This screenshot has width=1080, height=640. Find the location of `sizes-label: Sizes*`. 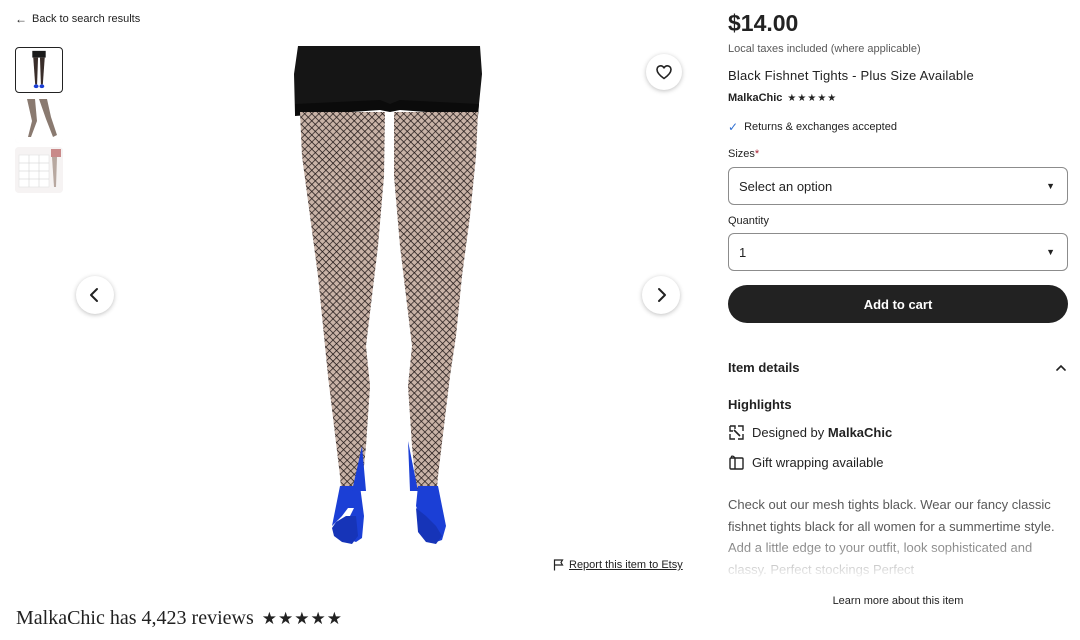

sizes-label: Sizes* is located at coordinates (743, 154).